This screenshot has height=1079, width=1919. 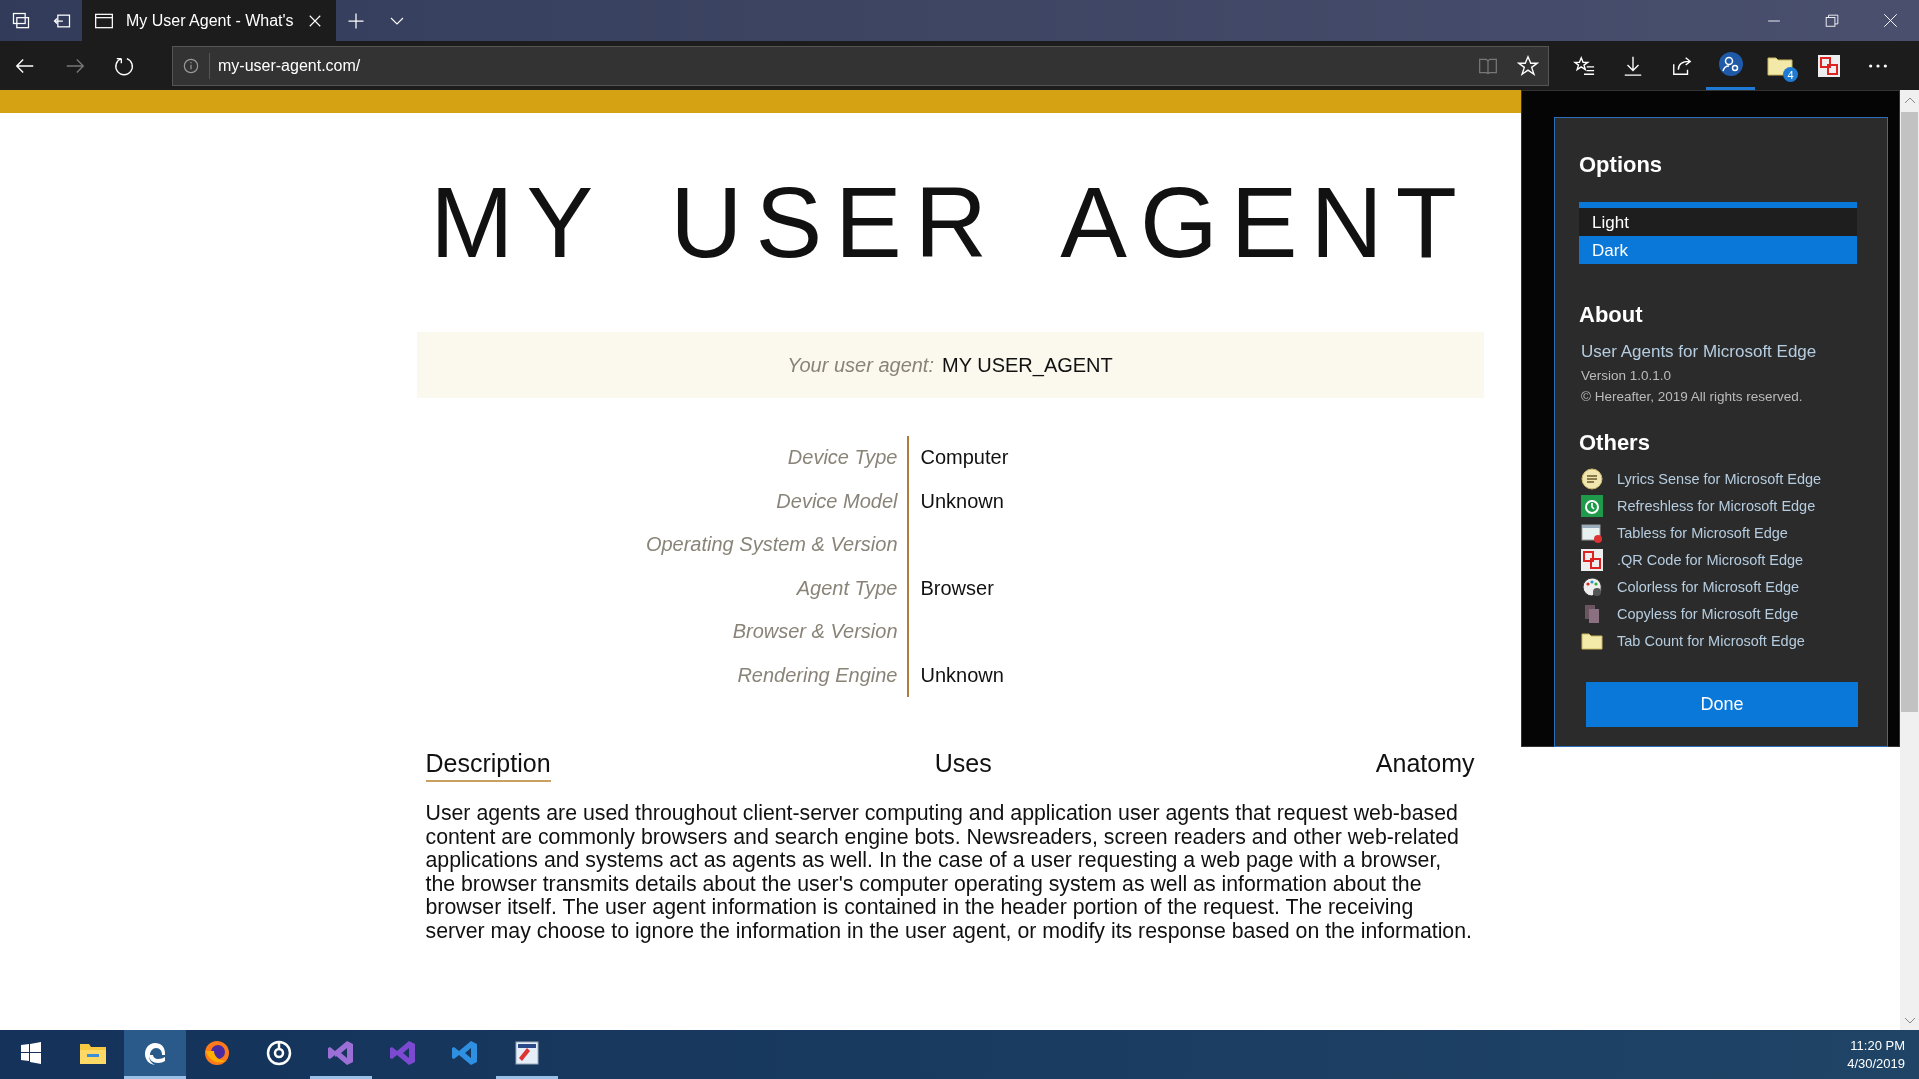 I want to click on paint-icon, so click(x=527, y=1053).